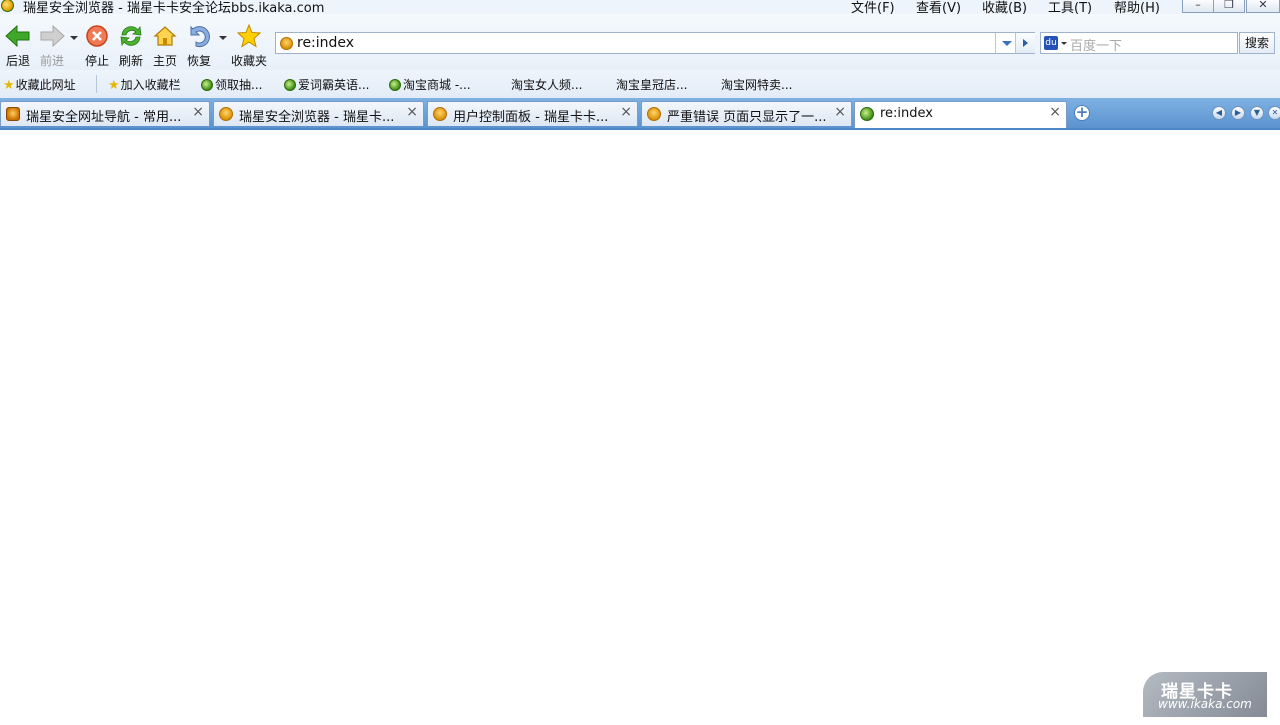 Image resolution: width=1280 pixels, height=725 pixels. What do you see at coordinates (198, 61) in the screenshot?
I see `restore-label: 恢复` at bounding box center [198, 61].